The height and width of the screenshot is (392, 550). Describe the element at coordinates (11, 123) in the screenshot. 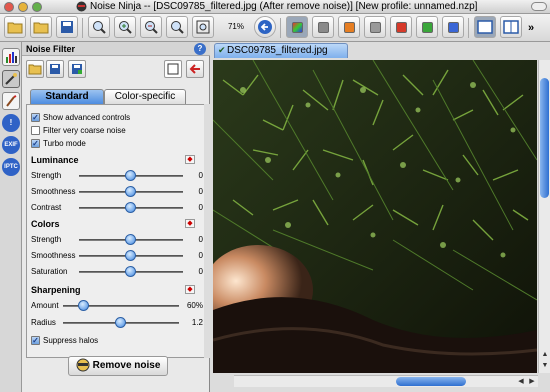

I see `warning-icon: !` at that location.